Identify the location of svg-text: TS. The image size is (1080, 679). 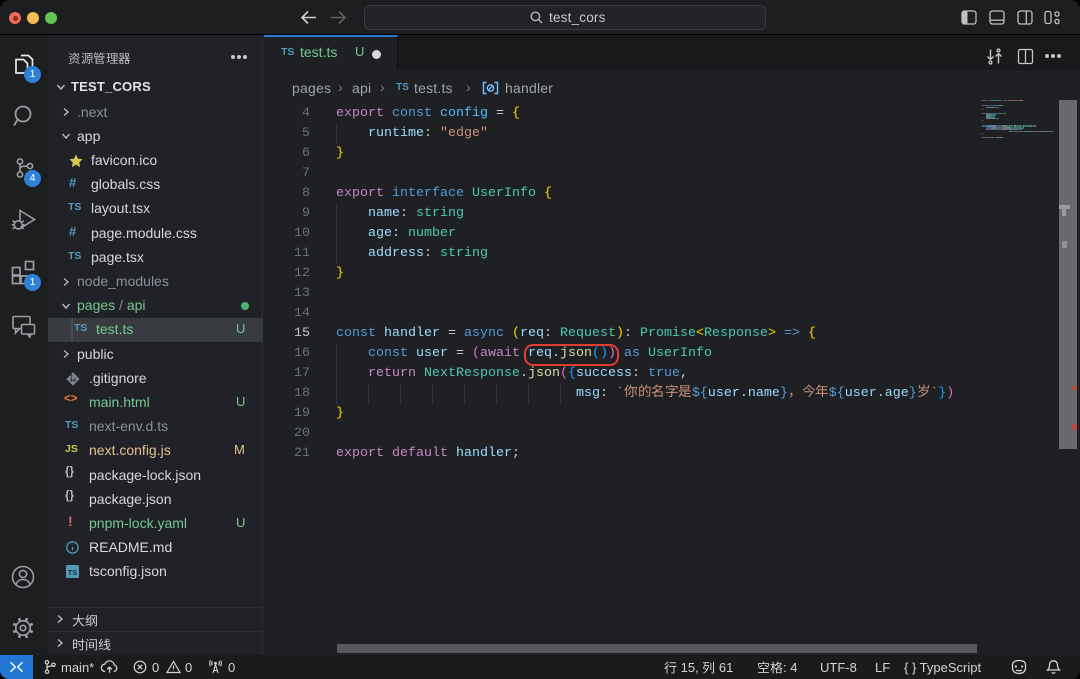
(73, 572).